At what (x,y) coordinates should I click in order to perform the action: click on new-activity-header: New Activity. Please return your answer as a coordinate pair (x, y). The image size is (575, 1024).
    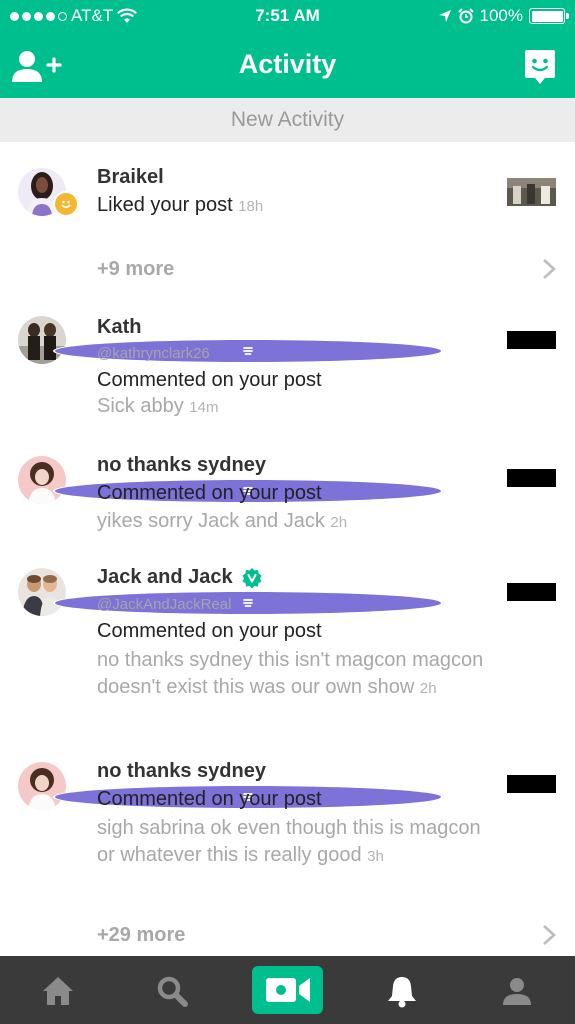
    Looking at the image, I should click on (287, 120).